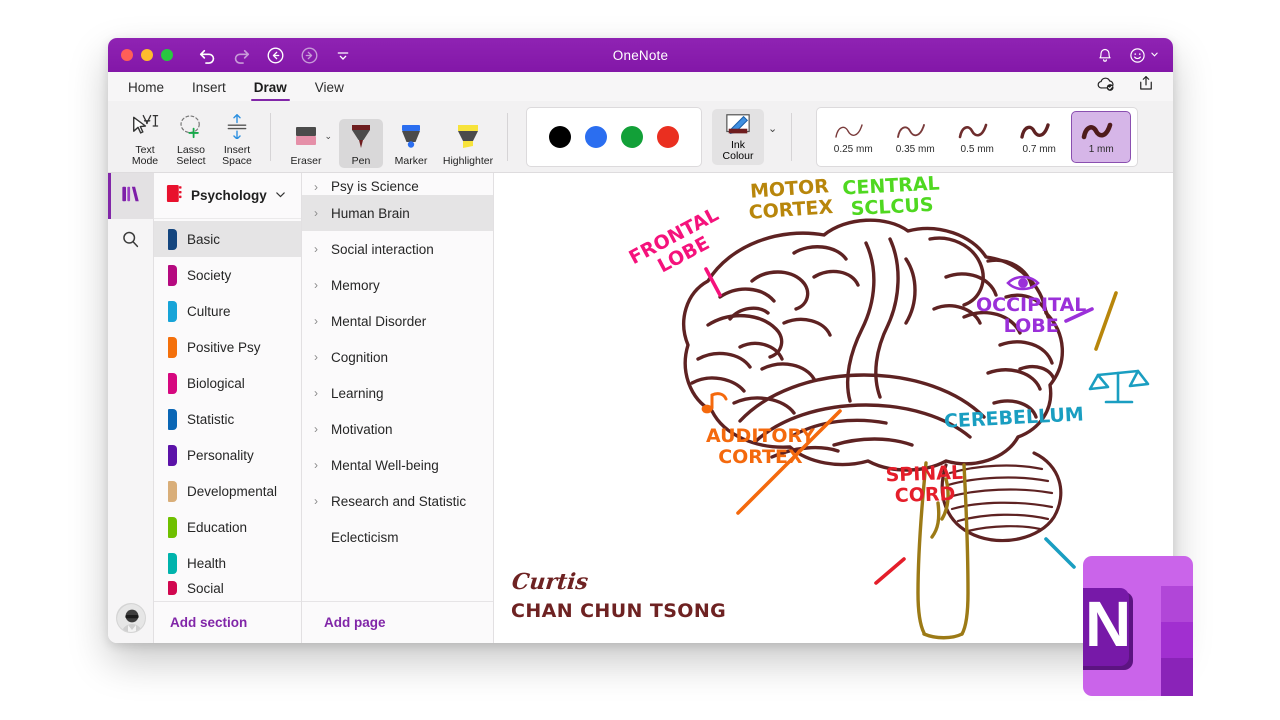  I want to click on minimize-button, so click(147, 55).